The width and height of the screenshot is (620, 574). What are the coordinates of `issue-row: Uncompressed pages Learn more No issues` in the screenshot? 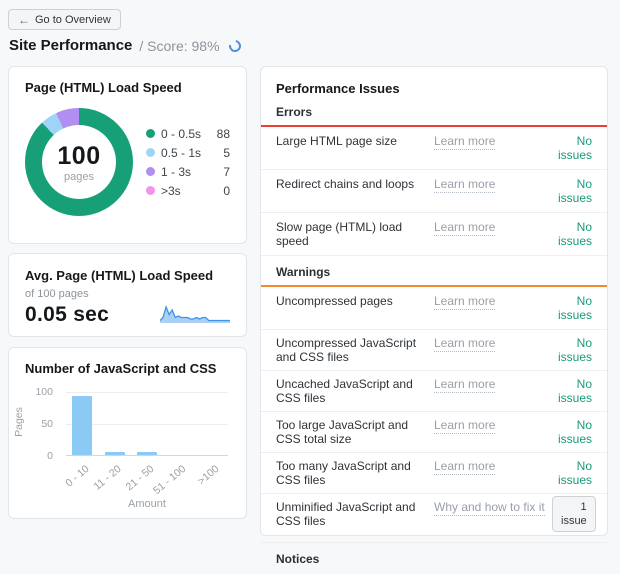 It's located at (434, 308).